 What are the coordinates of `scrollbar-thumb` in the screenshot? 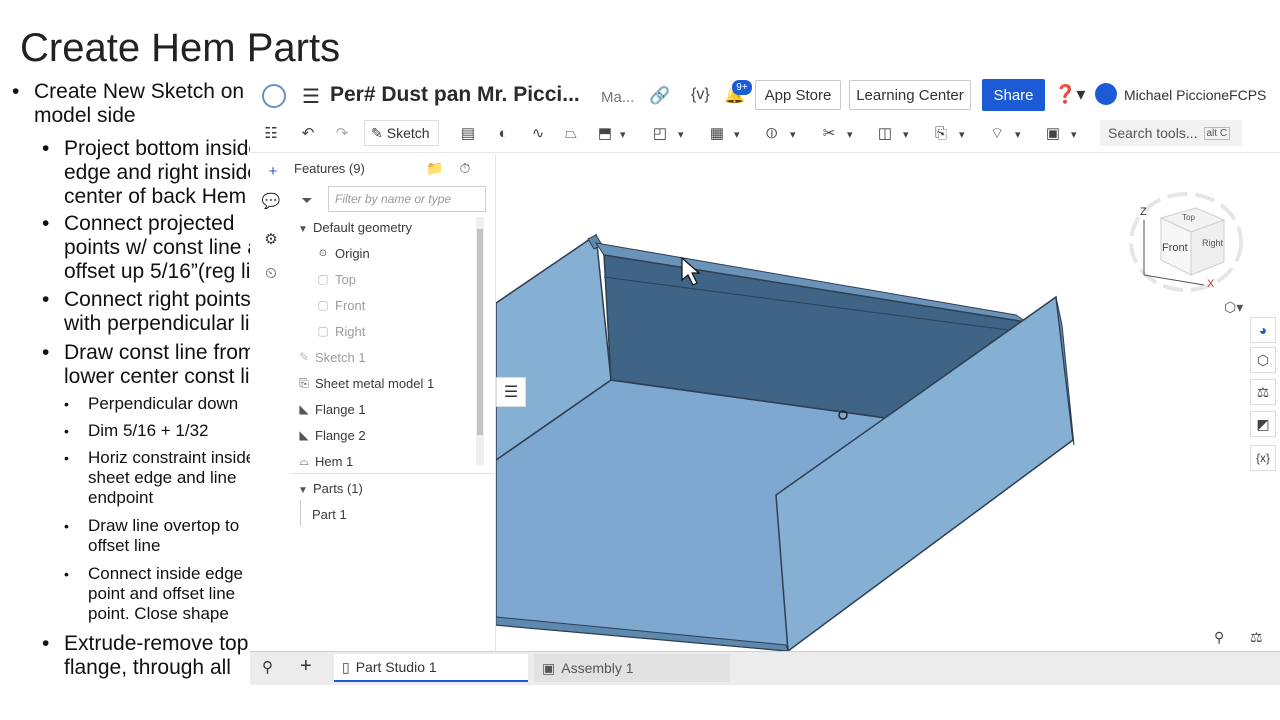 It's located at (480, 332).